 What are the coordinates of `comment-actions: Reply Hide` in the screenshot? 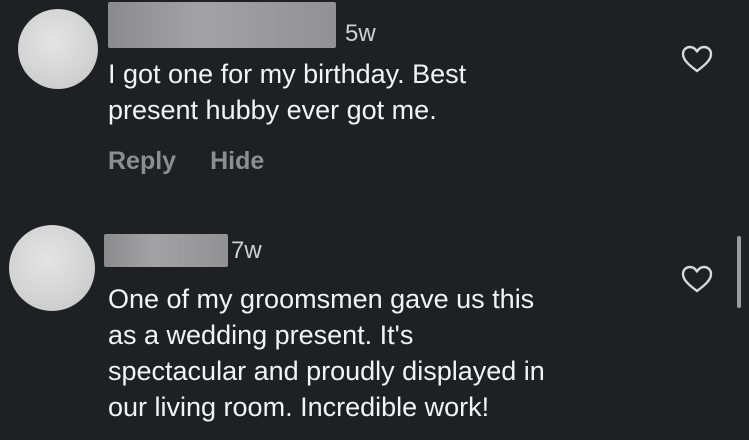 It's located at (186, 161).